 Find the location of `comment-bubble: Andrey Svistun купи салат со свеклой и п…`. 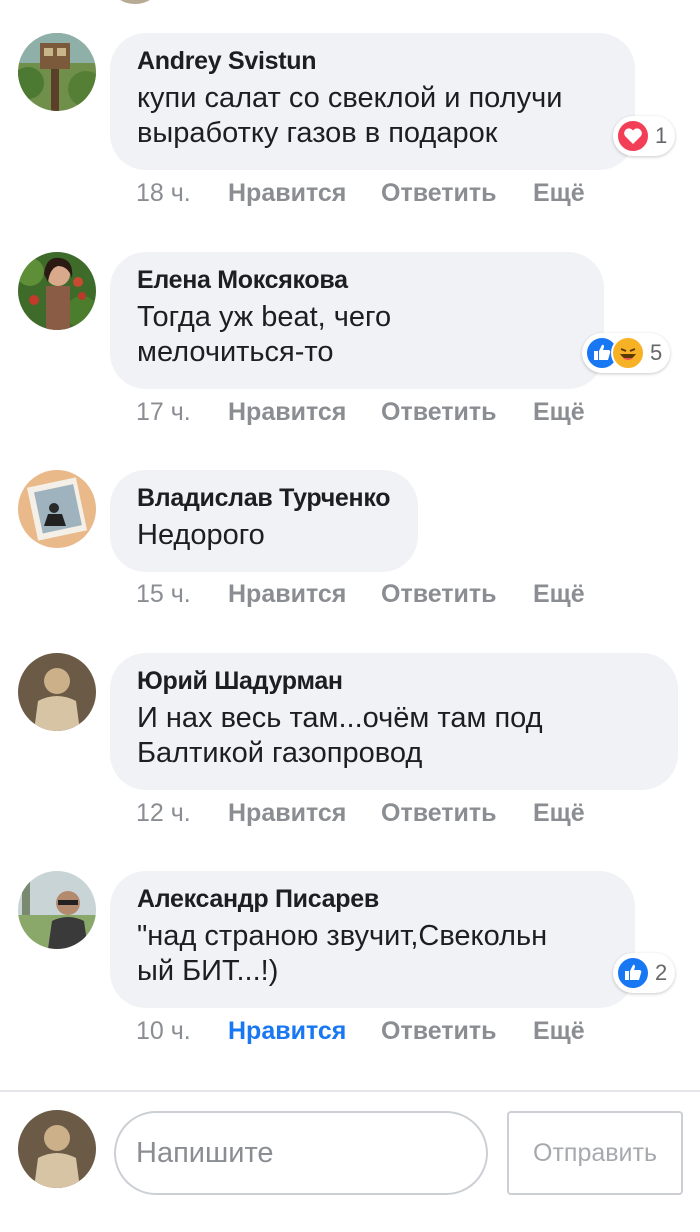

comment-bubble: Andrey Svistun купи салат со свеклой и п… is located at coordinates (372, 101).